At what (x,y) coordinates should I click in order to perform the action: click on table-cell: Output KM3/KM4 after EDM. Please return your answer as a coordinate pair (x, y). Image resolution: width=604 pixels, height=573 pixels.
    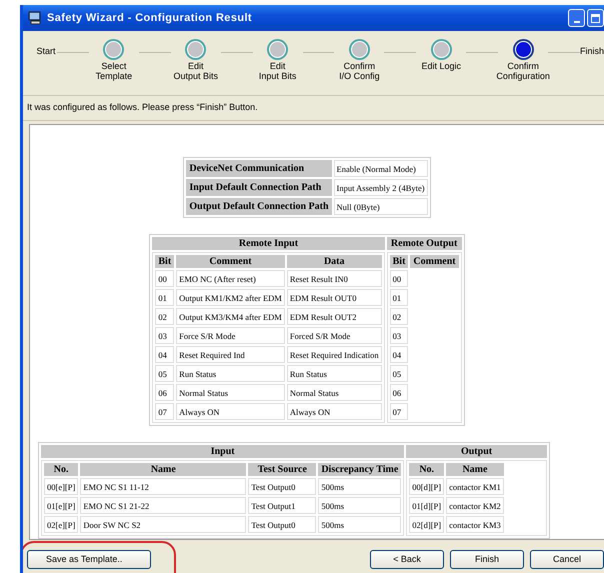
    Looking at the image, I should click on (230, 316).